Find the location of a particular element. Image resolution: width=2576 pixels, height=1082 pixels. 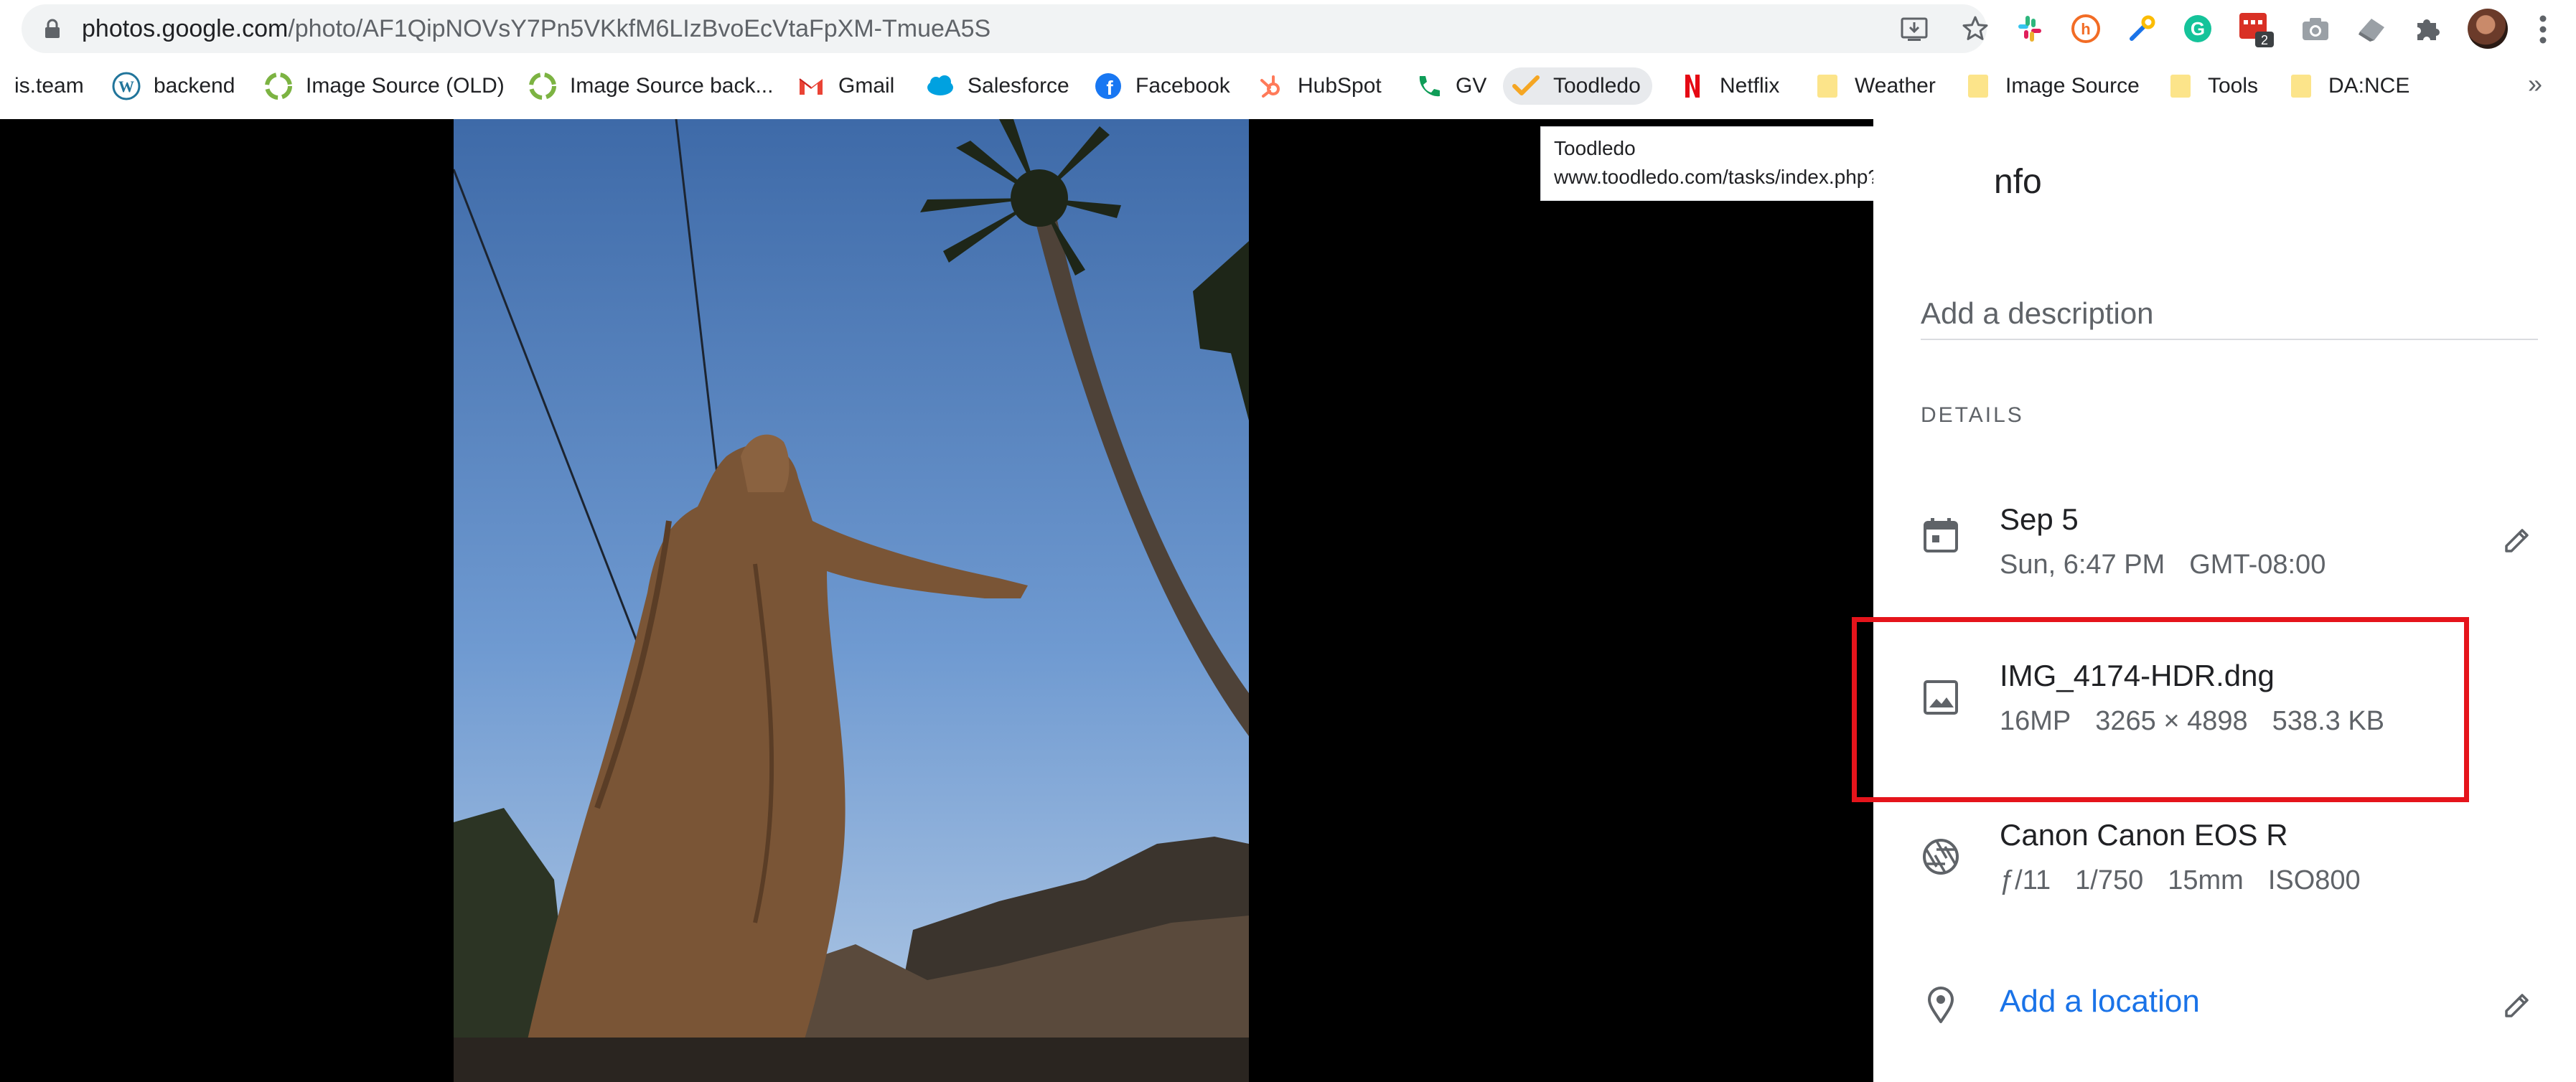

bookmark-label: Image Source (OLD) is located at coordinates (405, 86).